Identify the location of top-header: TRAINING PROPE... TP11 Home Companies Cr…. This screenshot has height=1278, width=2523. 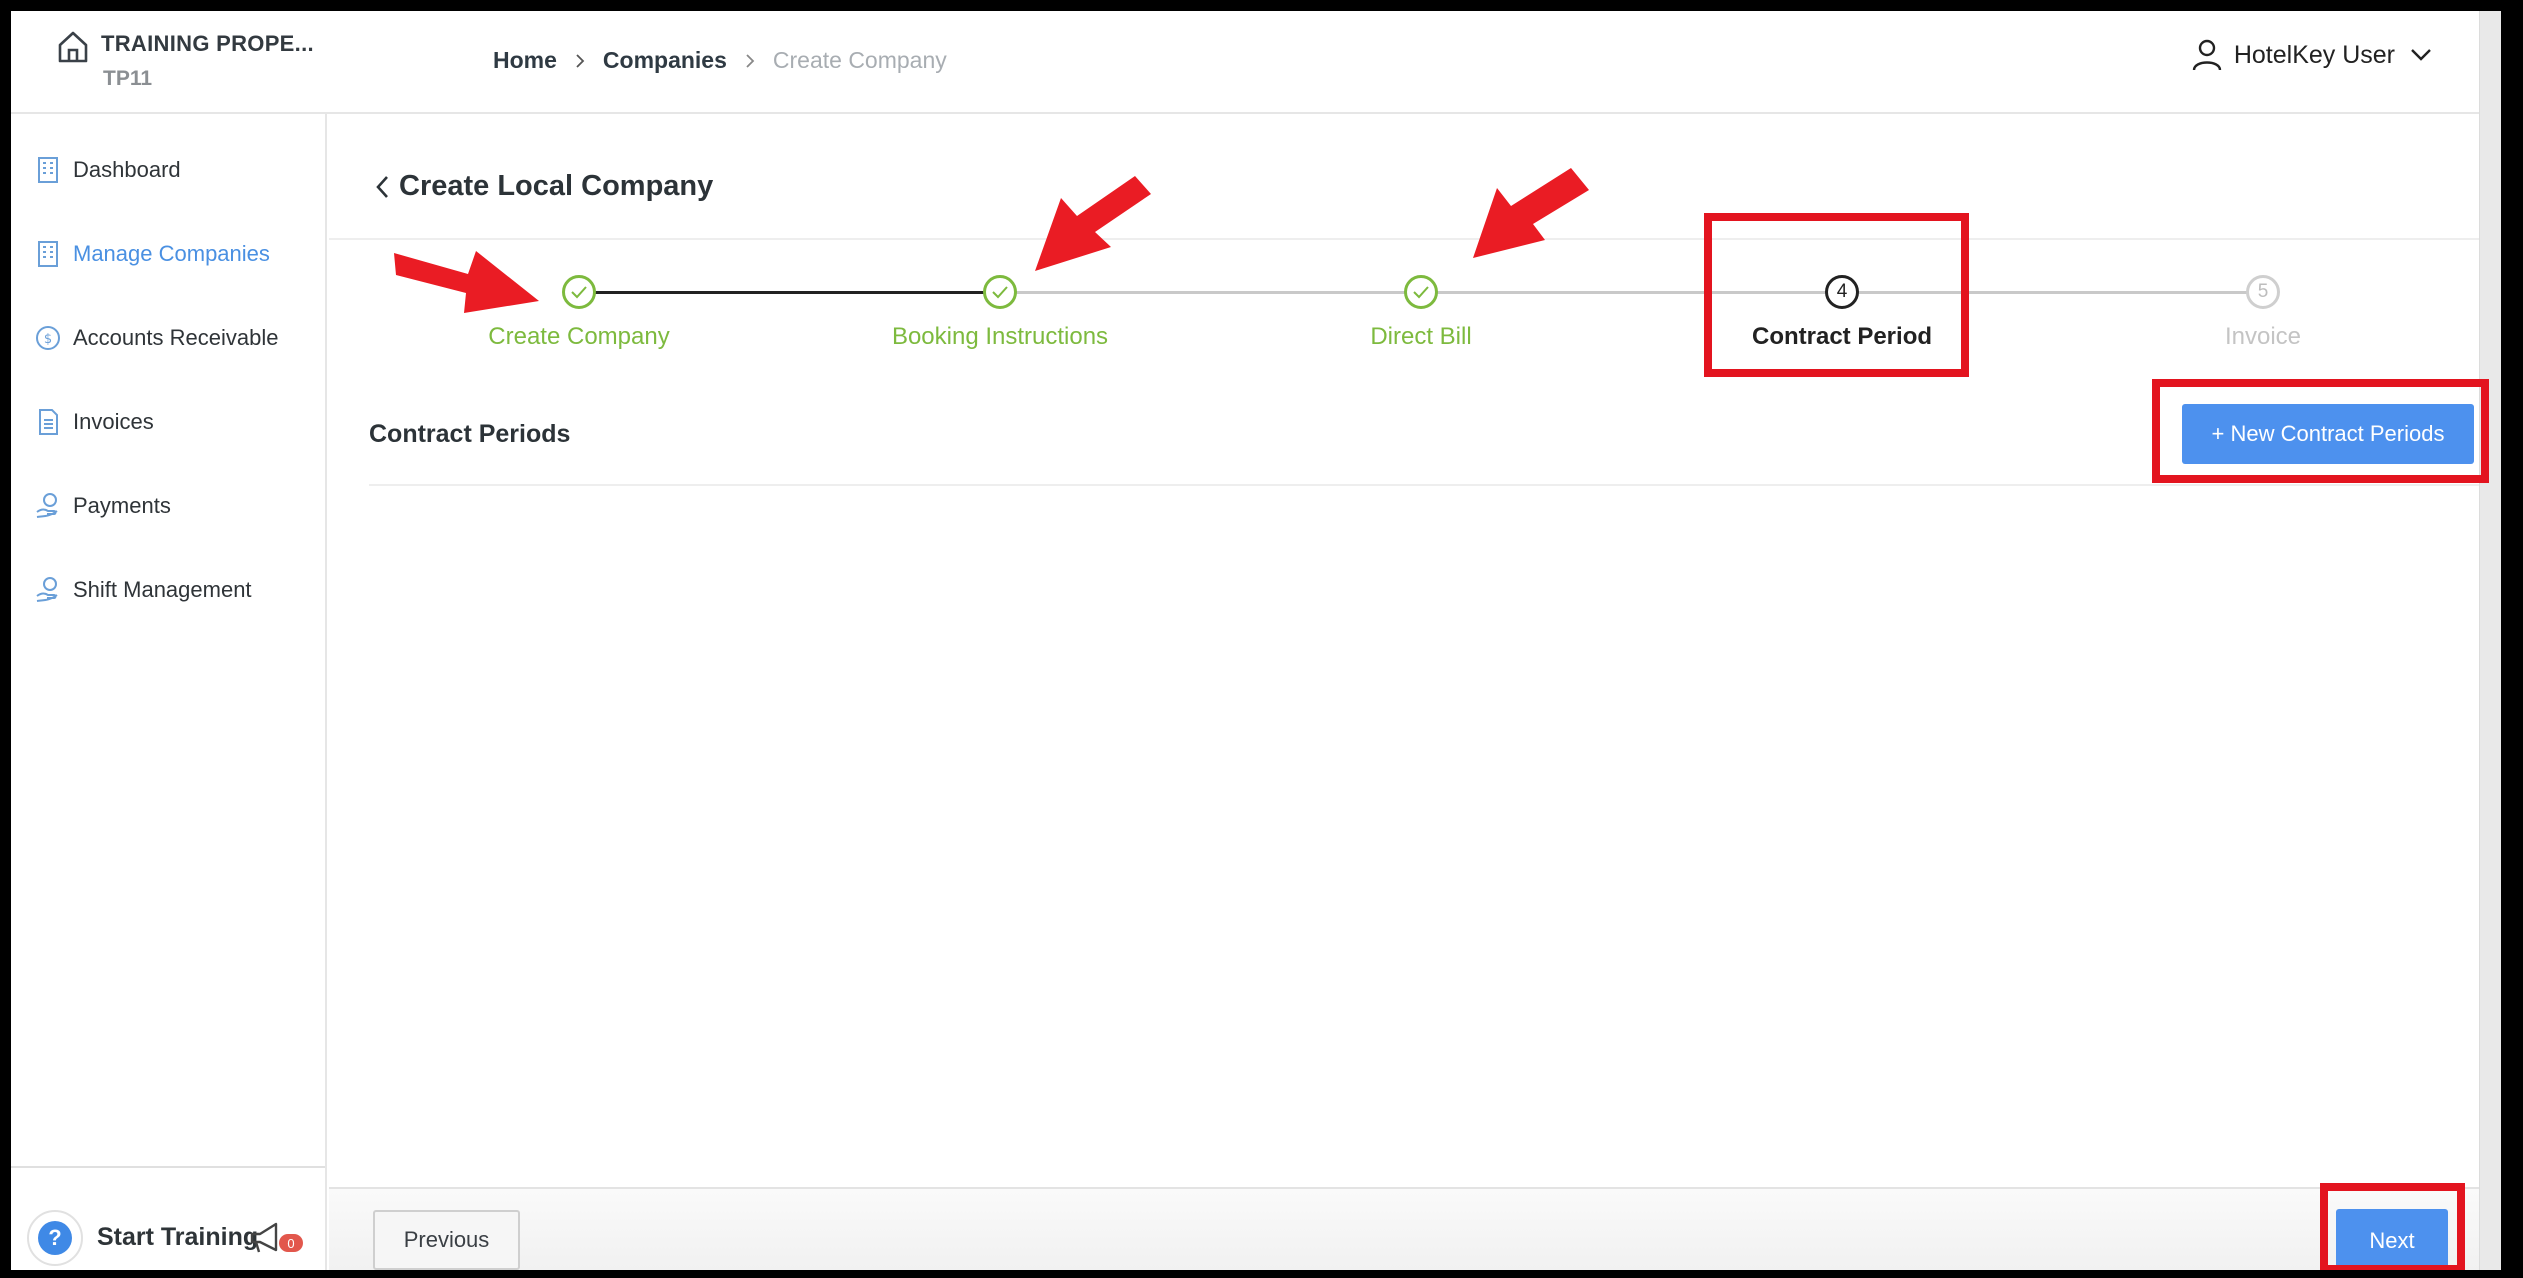
(1256, 62).